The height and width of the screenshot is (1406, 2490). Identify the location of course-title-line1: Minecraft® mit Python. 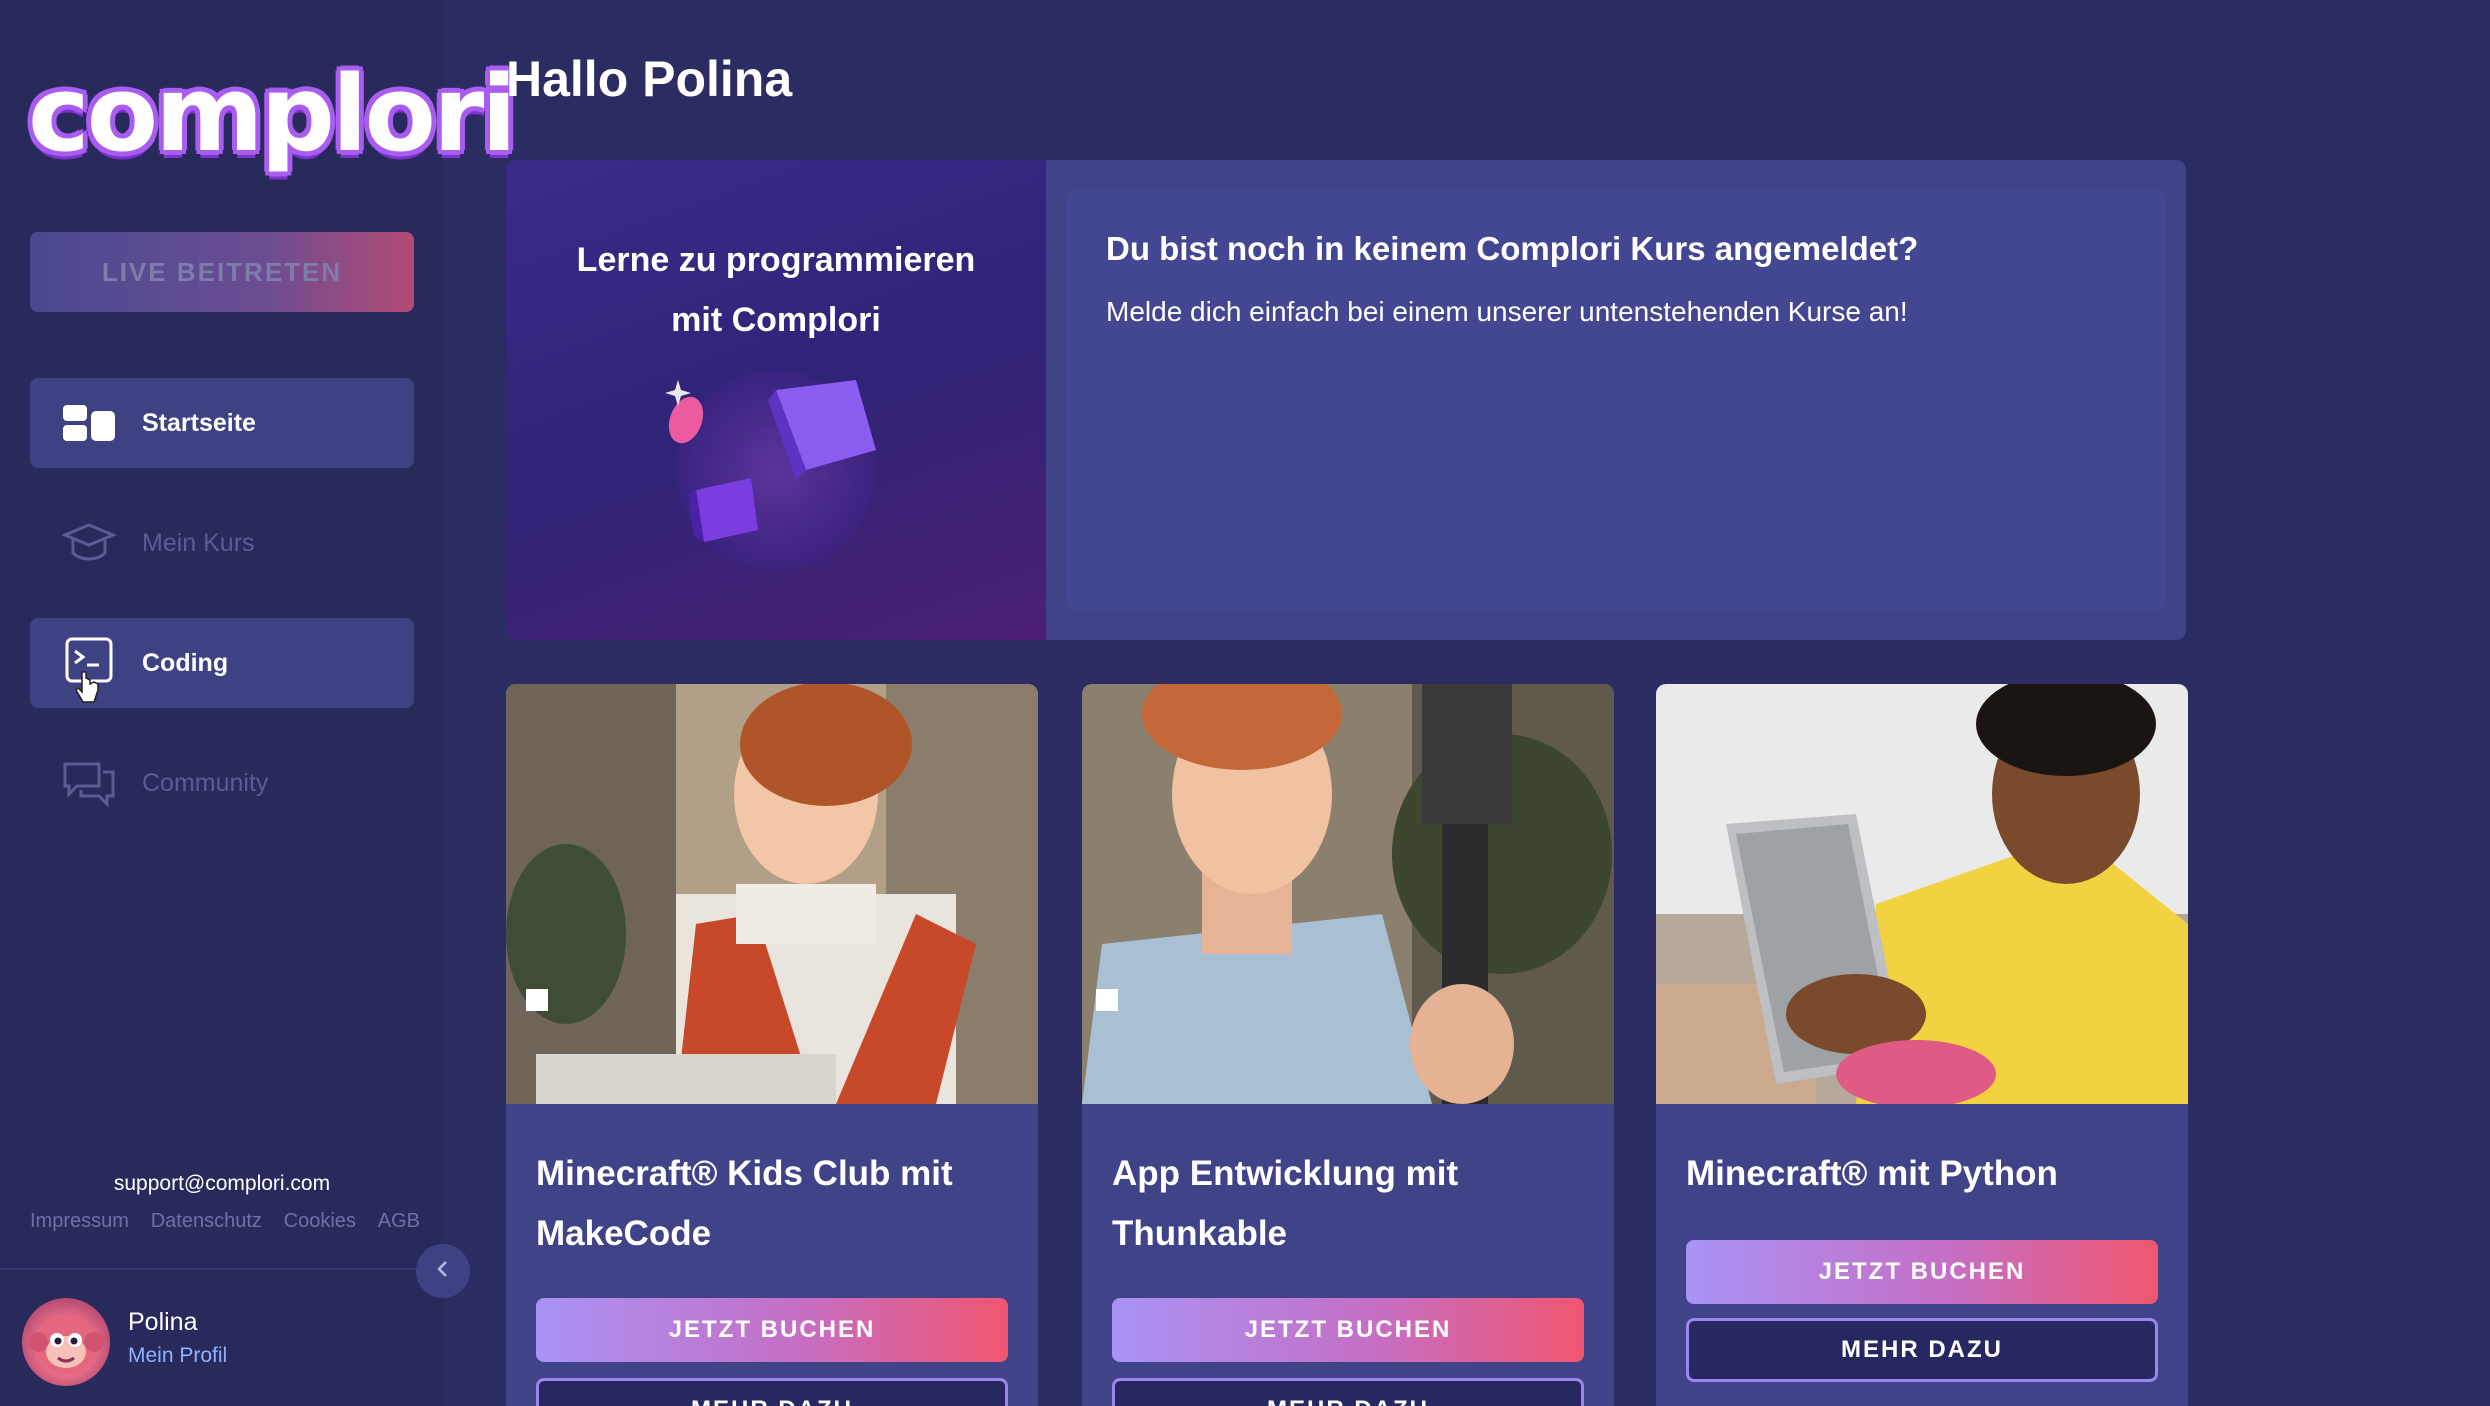
(1872, 1173).